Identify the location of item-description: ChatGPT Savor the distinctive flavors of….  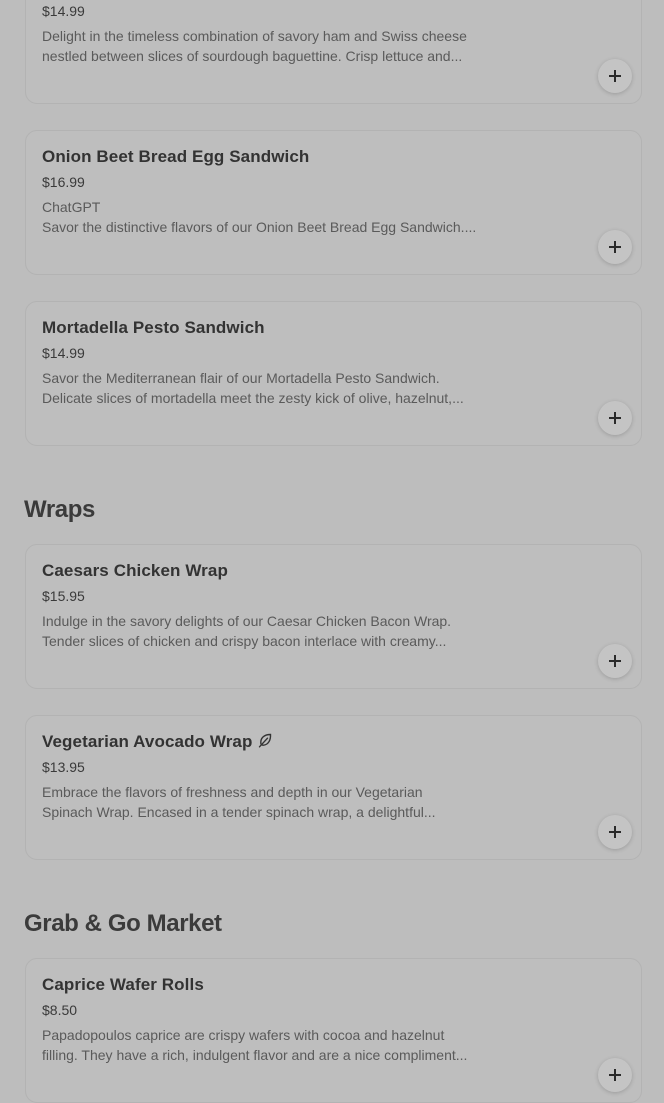
(264, 217).